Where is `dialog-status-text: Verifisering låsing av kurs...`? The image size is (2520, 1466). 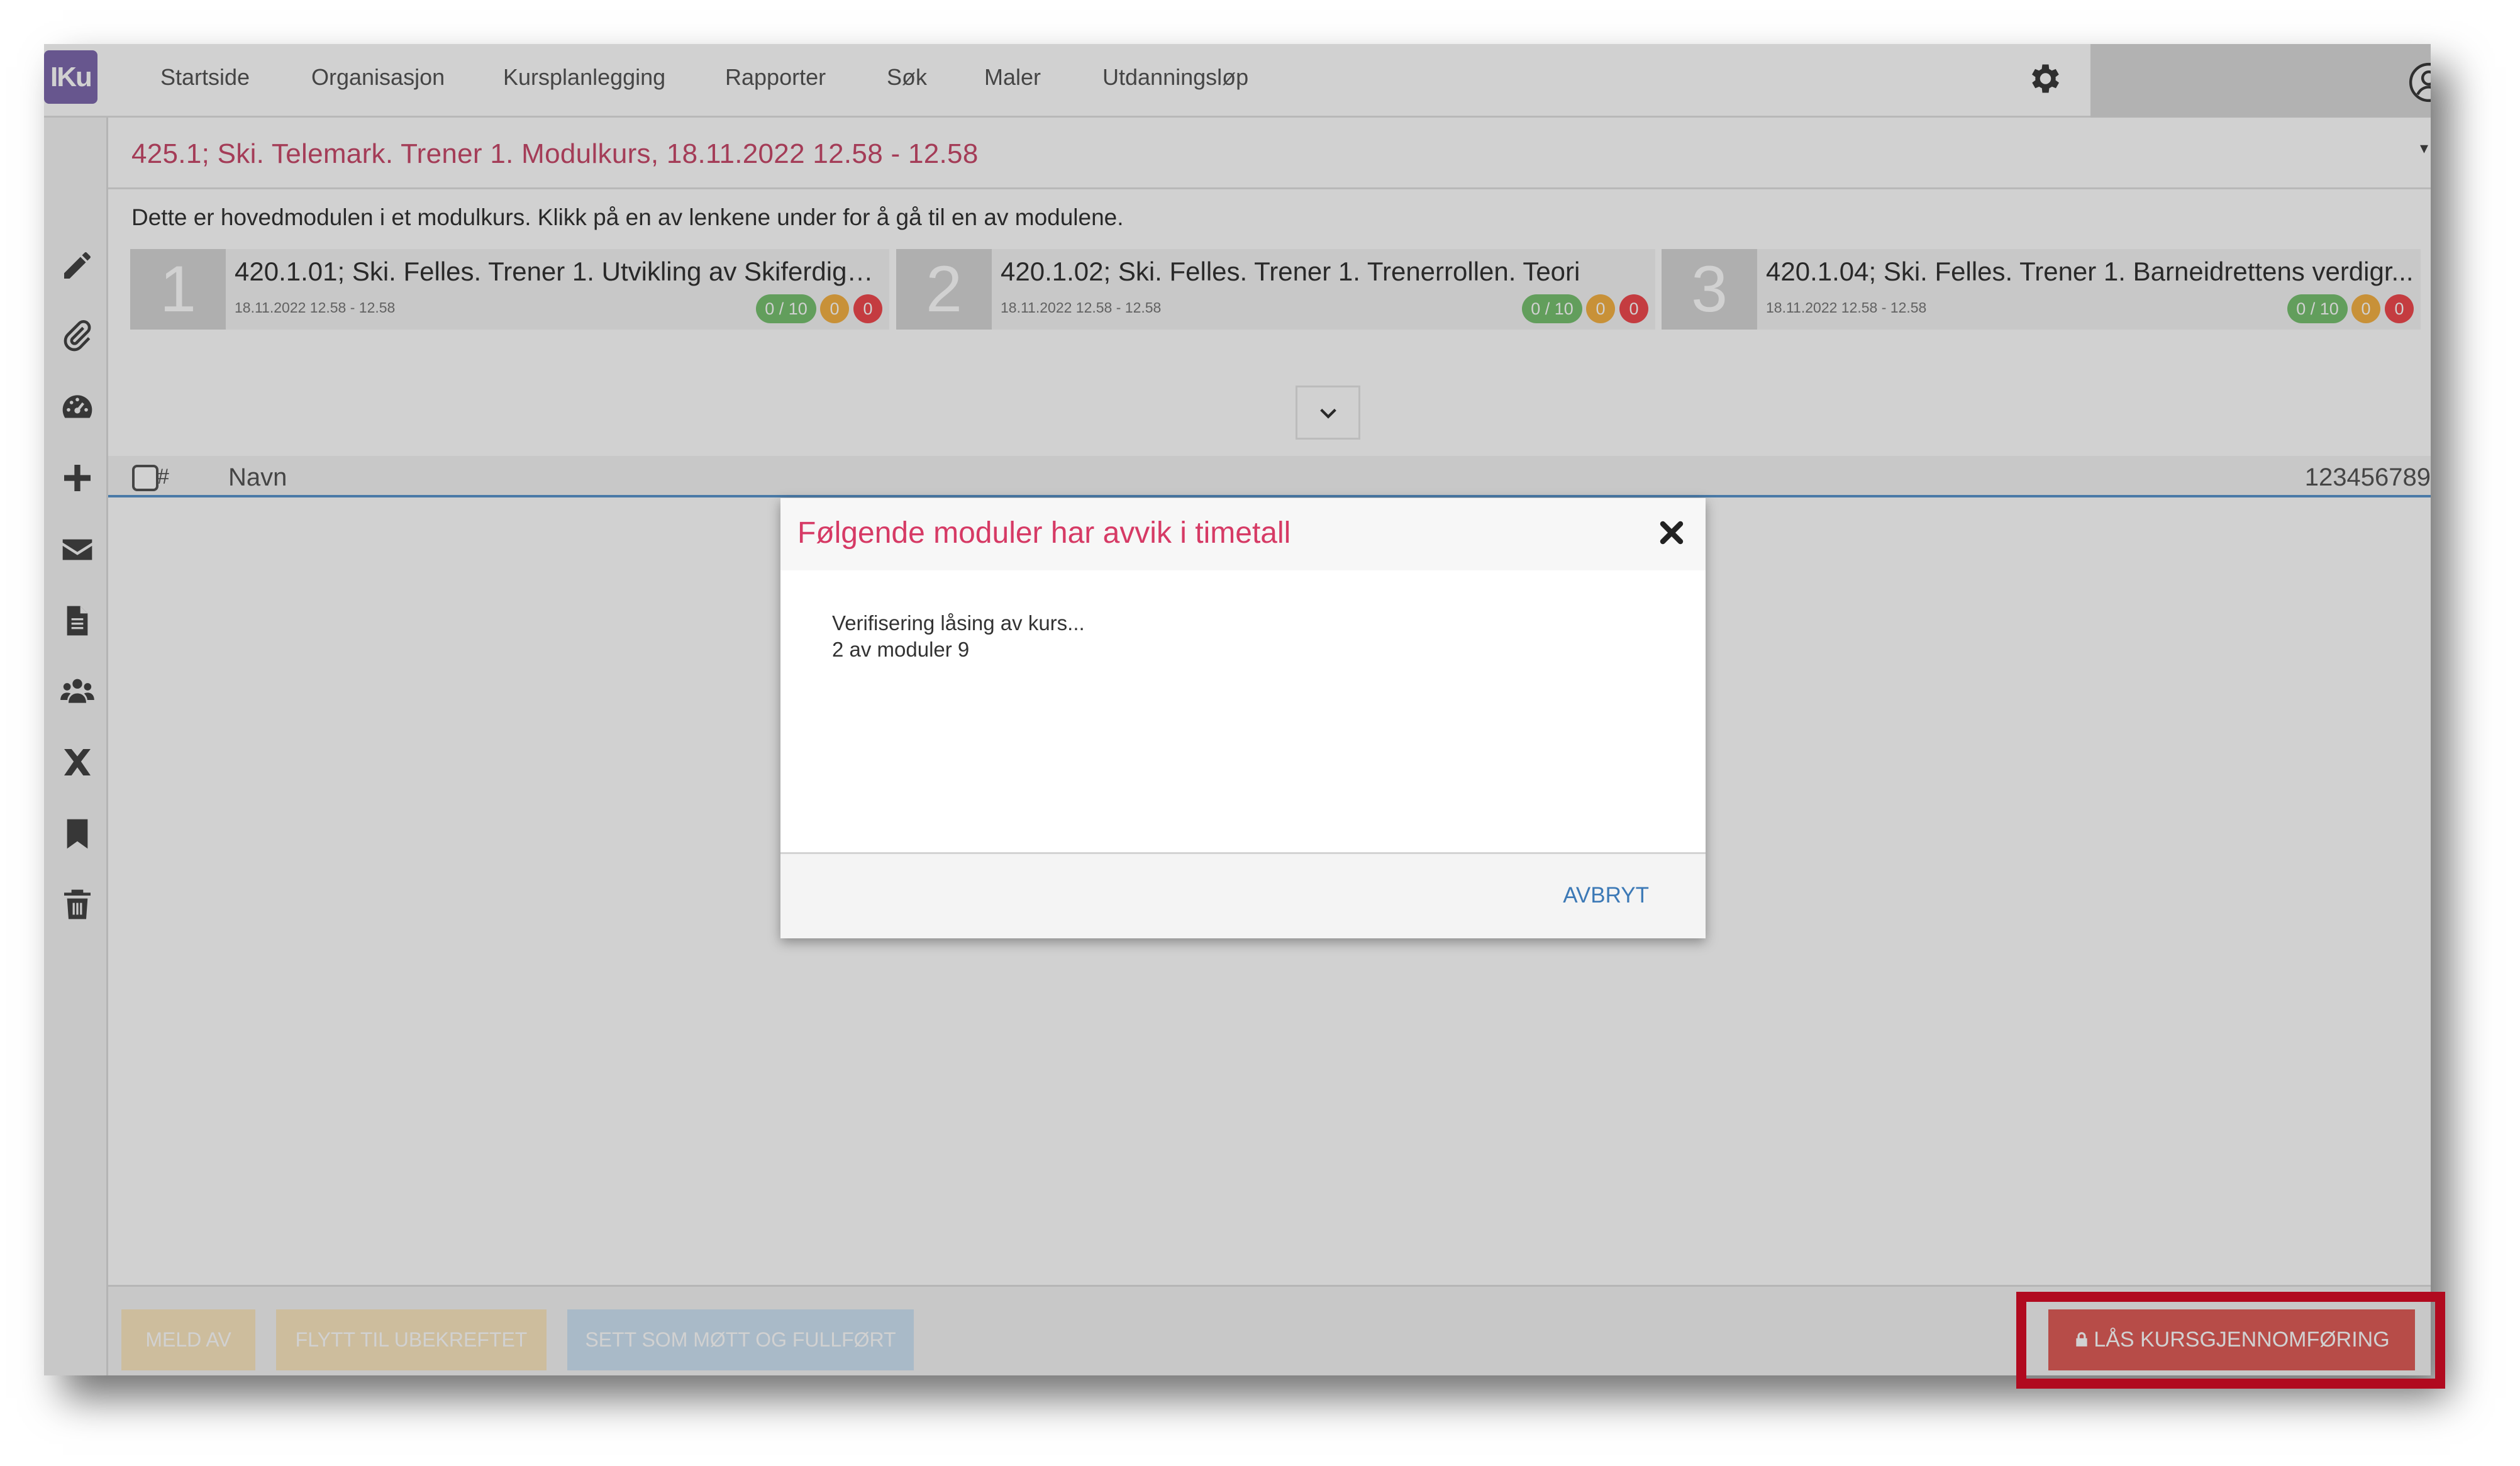
dialog-status-text: Verifisering låsing av kurs... is located at coordinates (958, 623).